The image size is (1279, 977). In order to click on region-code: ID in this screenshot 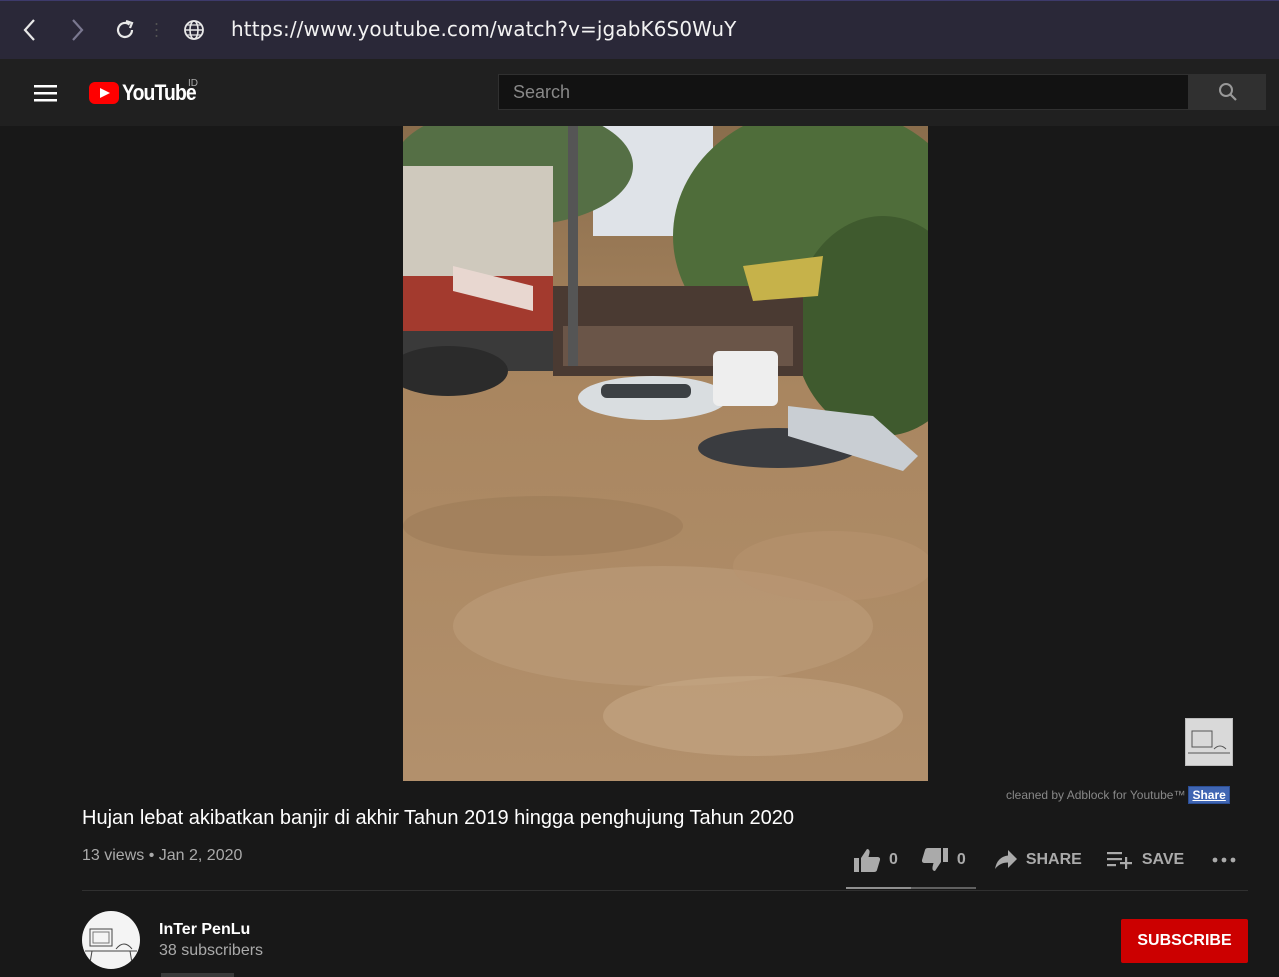, I will do `click(193, 83)`.